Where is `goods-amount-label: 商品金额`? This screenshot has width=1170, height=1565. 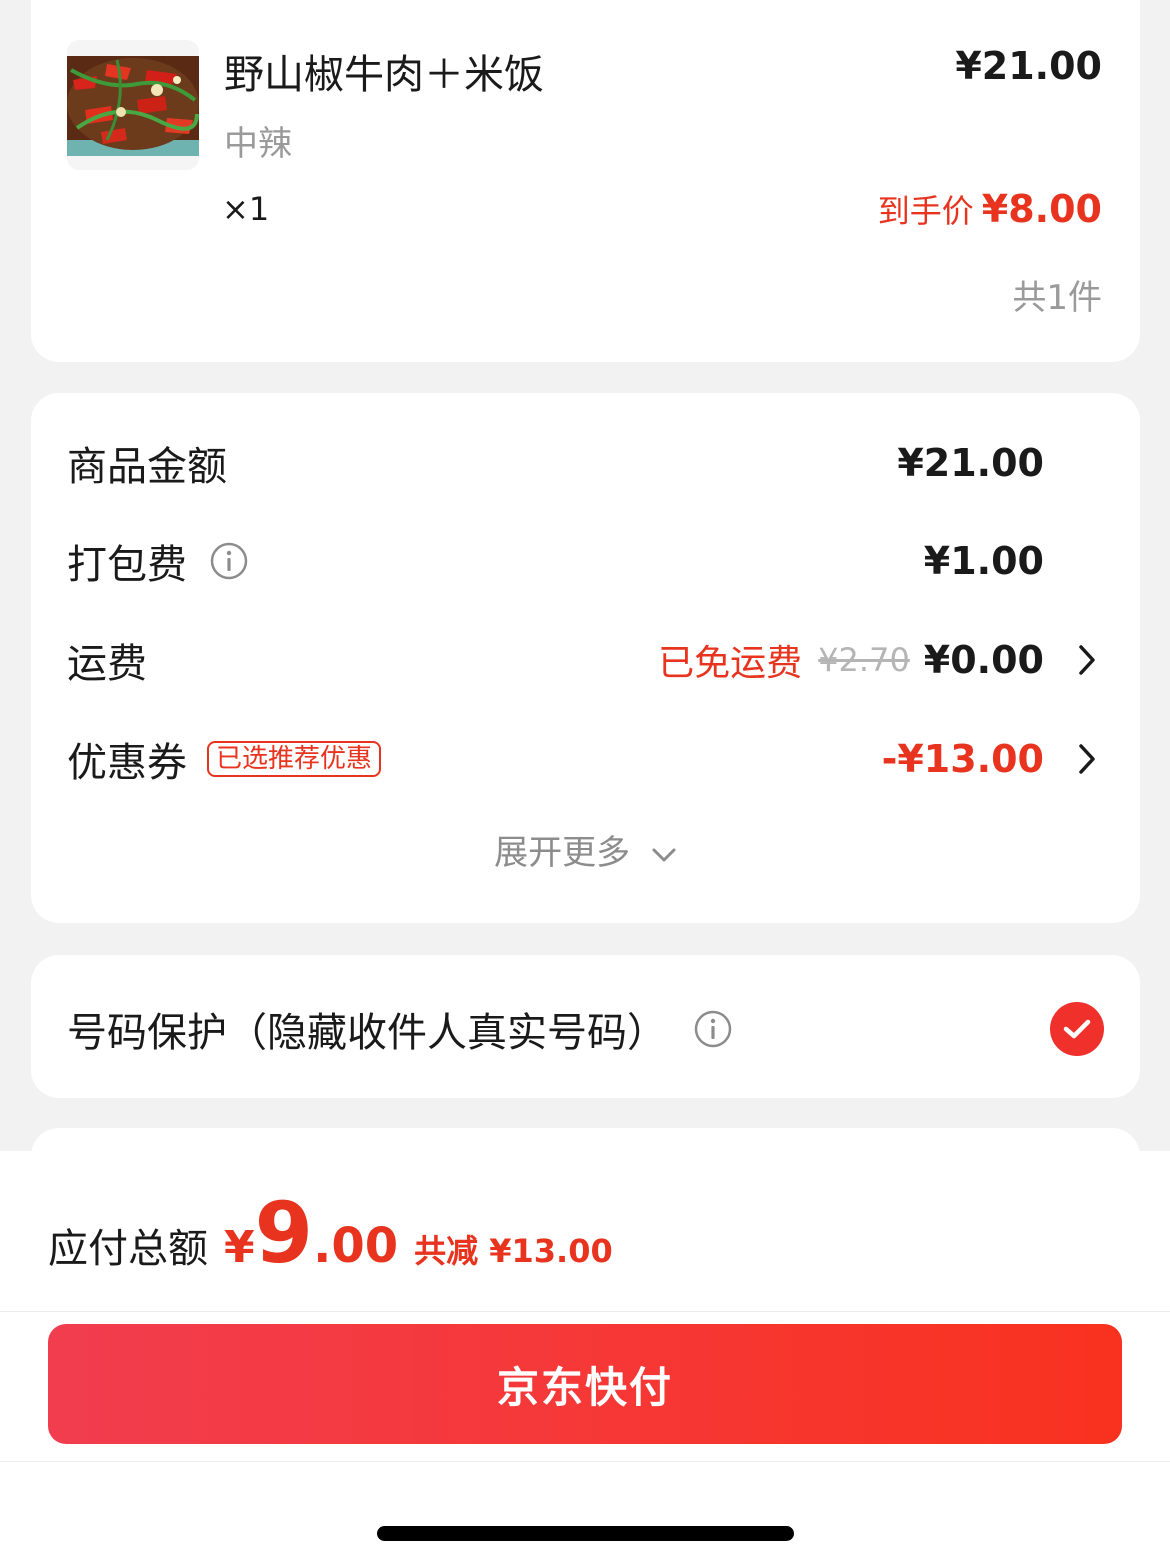 goods-amount-label: 商品金额 is located at coordinates (147, 467).